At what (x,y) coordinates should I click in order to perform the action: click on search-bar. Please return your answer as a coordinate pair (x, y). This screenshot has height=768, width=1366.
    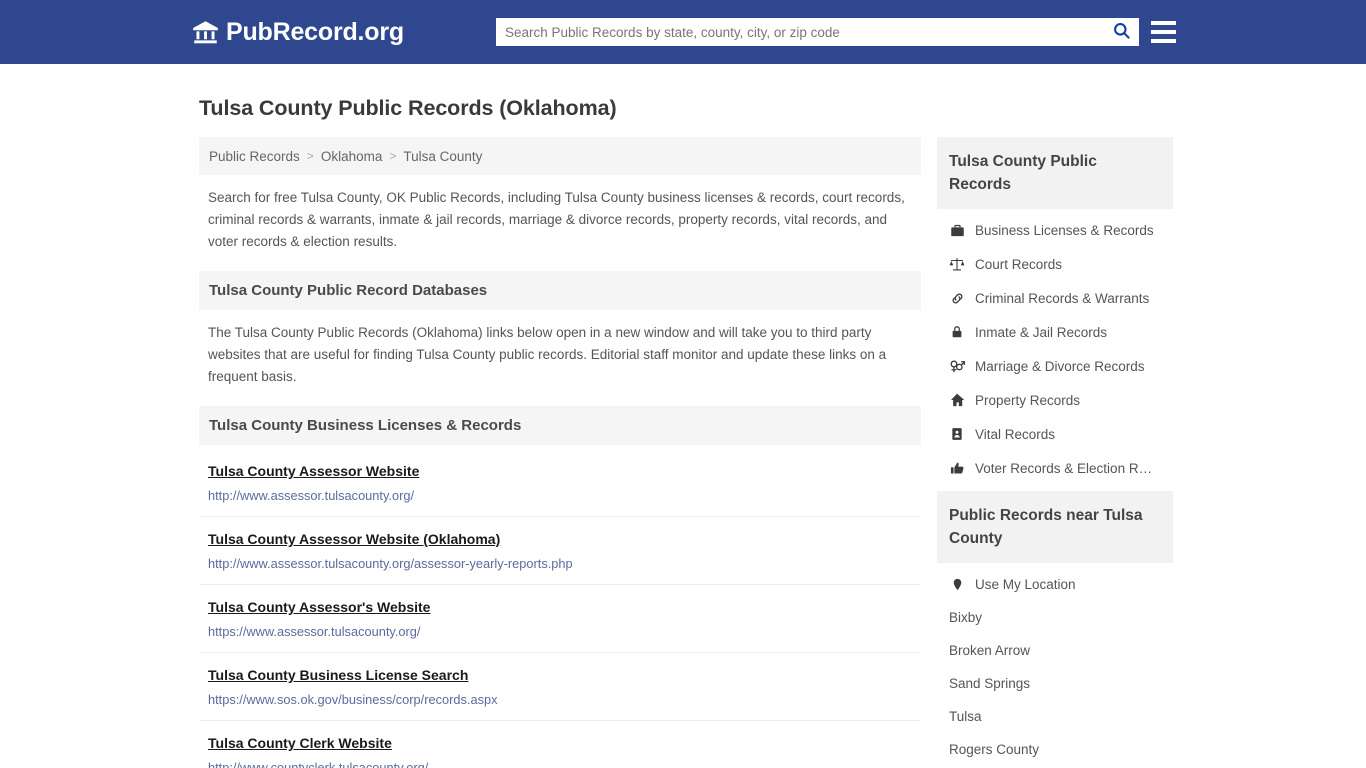
    Looking at the image, I should click on (817, 32).